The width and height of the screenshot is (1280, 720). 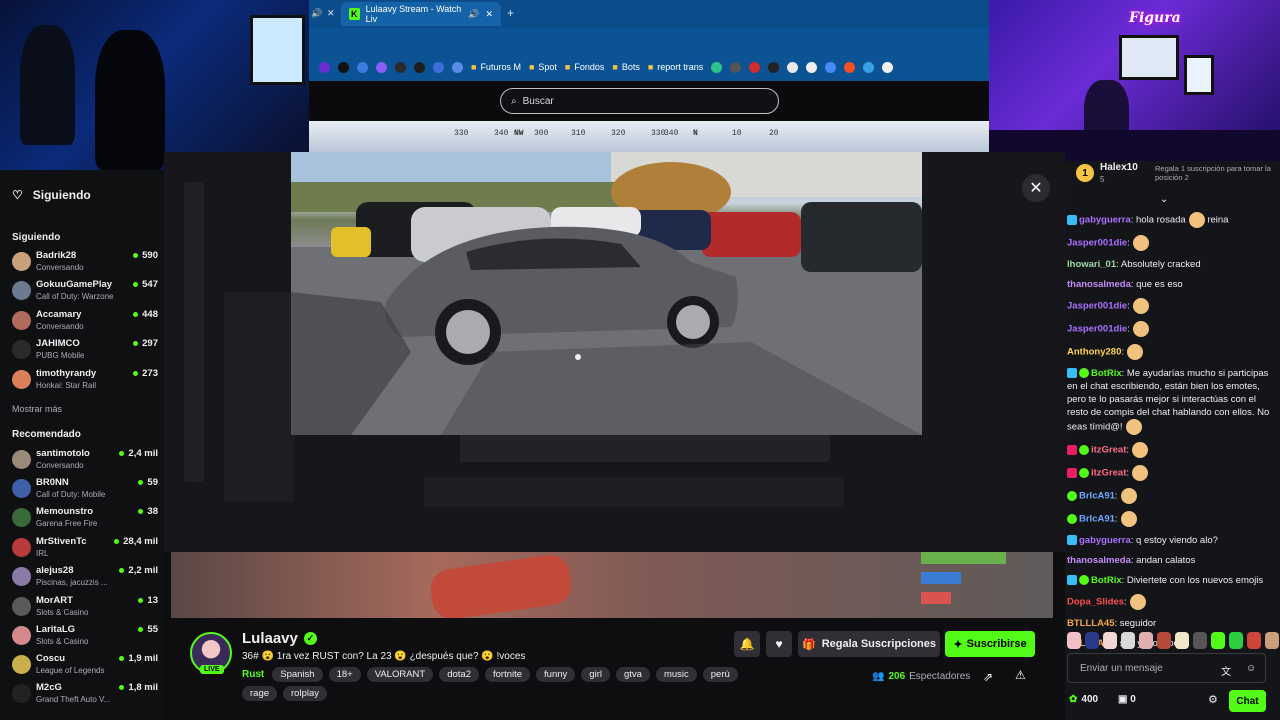 I want to click on new-tab-button: +, so click(x=510, y=13).